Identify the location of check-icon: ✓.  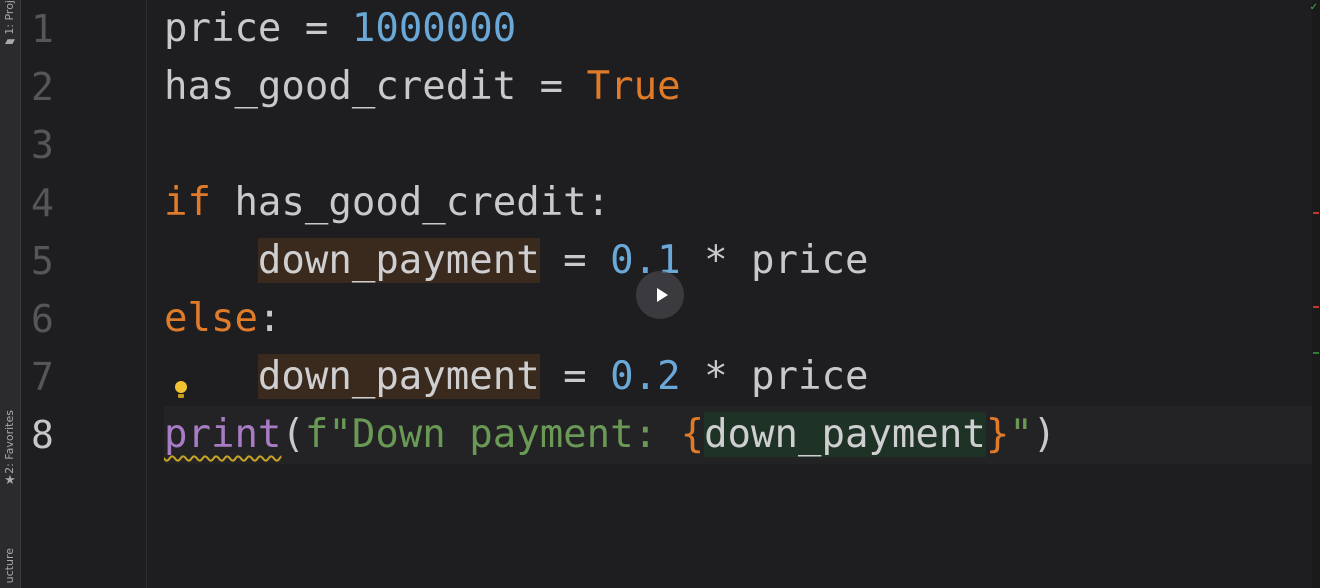
(1313, 7).